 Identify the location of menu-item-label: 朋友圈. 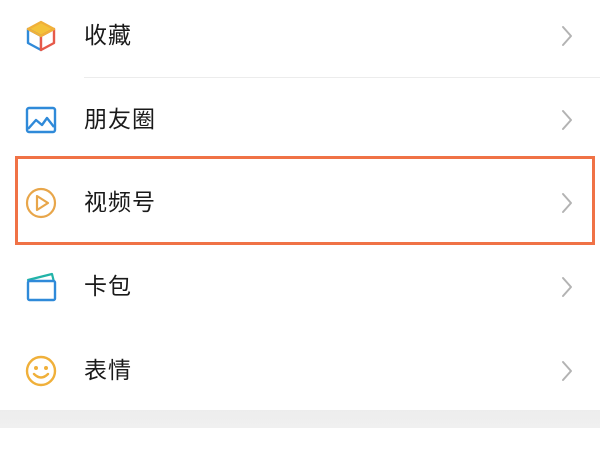
(120, 120).